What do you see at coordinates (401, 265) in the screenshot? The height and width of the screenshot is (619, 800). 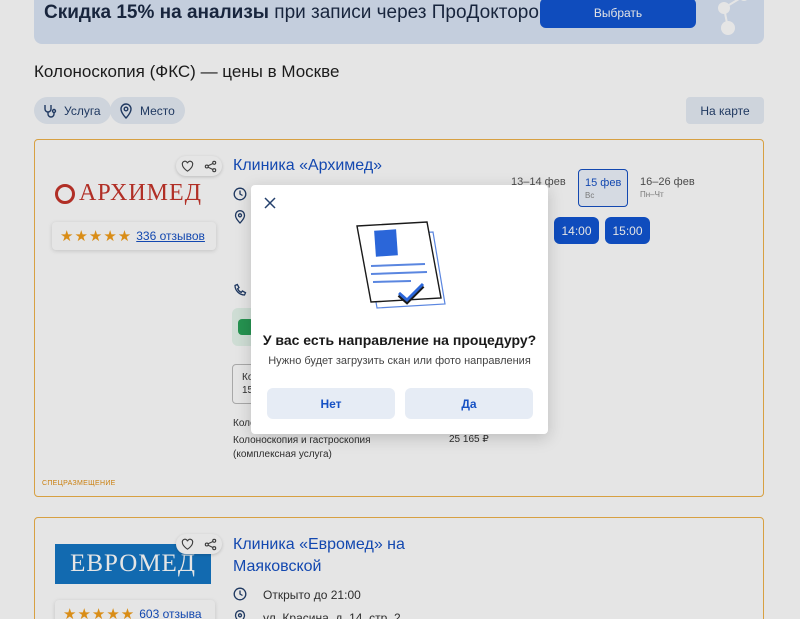 I see `document-check-illustration` at bounding box center [401, 265].